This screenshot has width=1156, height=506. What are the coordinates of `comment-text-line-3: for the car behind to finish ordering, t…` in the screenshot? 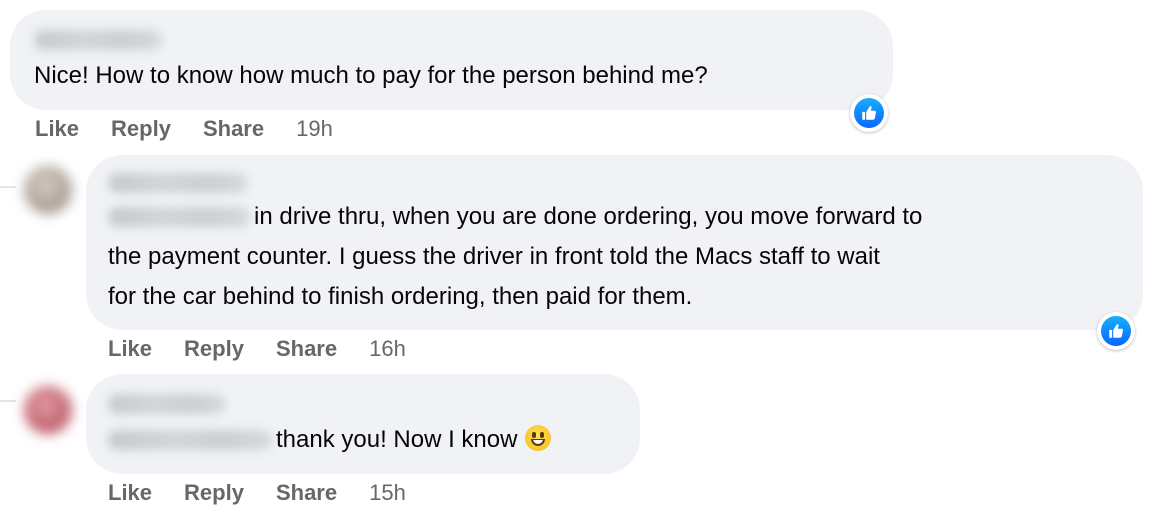 It's located at (400, 296).